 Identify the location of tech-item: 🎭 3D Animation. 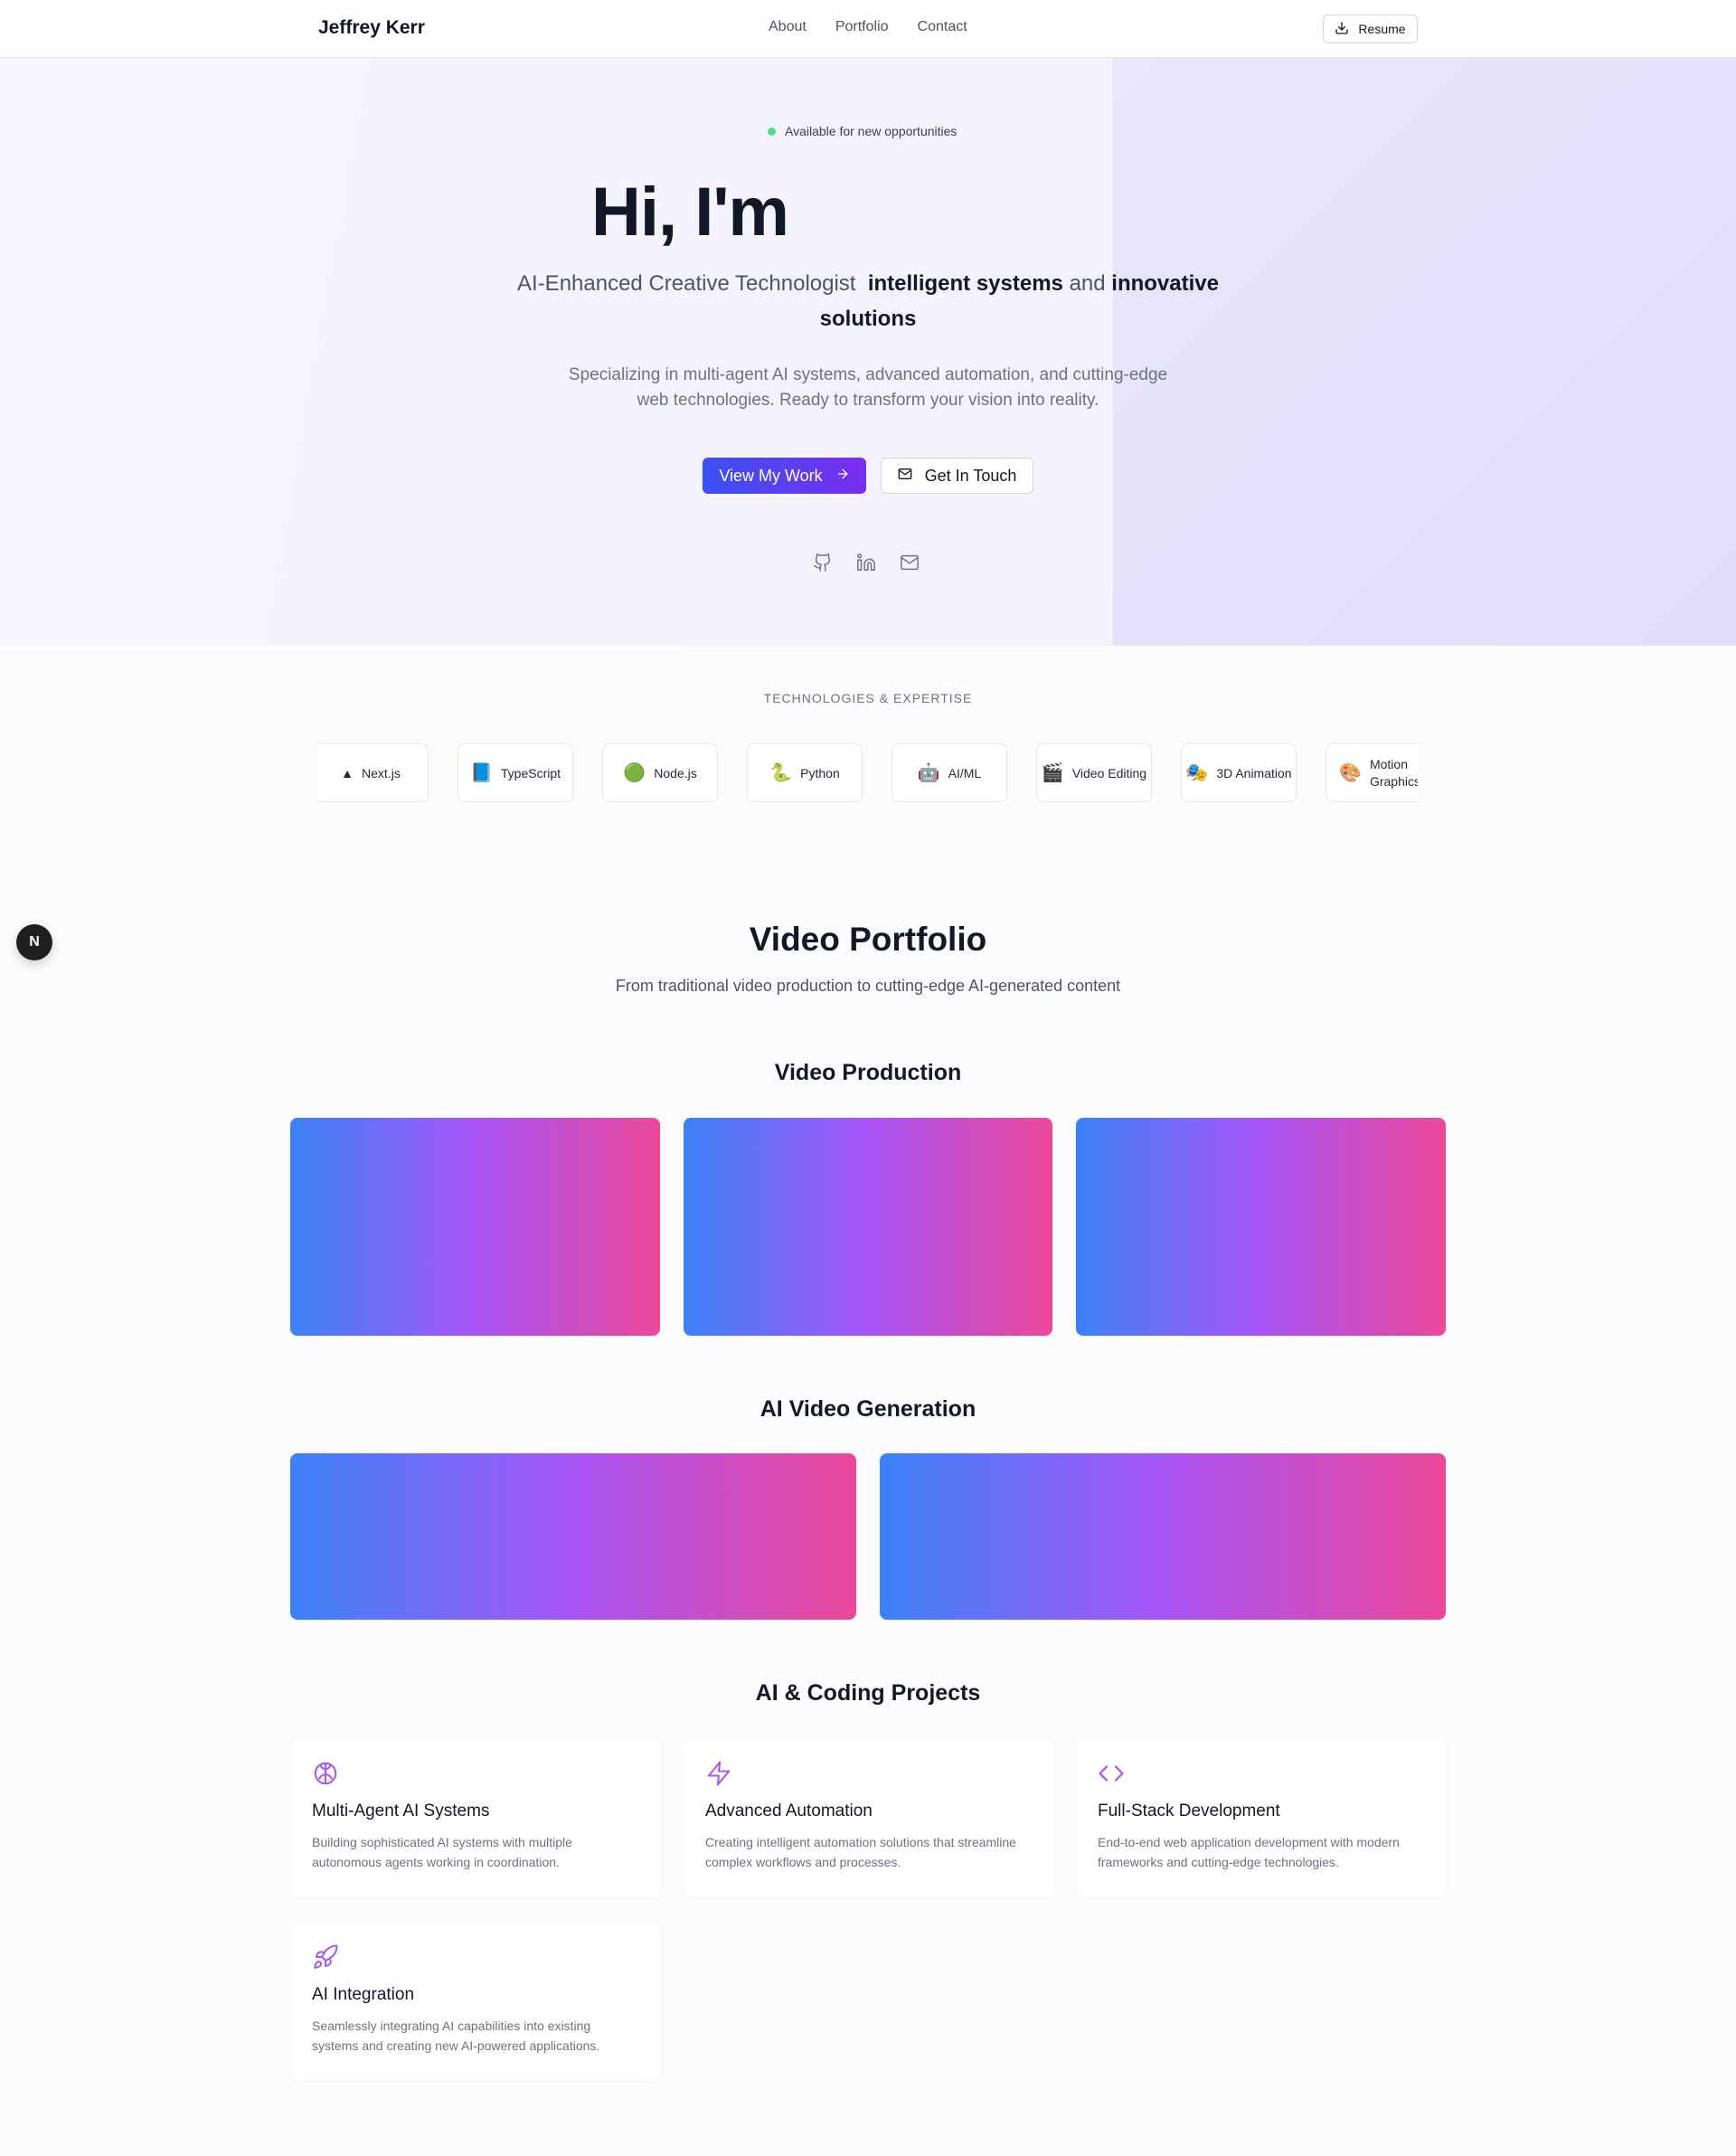
(1239, 772).